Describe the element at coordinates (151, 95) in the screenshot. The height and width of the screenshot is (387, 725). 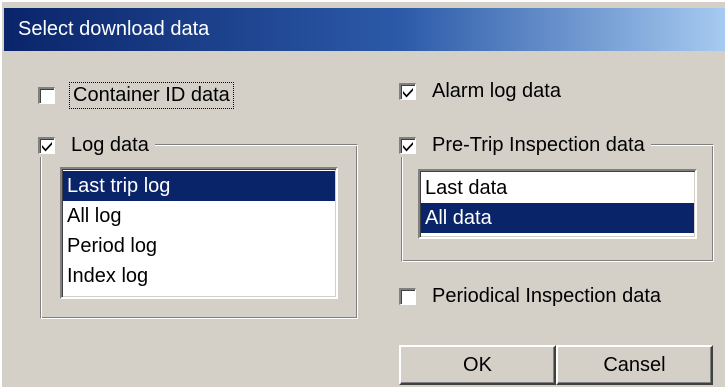
I see `container-id-label: Container ID data` at that location.